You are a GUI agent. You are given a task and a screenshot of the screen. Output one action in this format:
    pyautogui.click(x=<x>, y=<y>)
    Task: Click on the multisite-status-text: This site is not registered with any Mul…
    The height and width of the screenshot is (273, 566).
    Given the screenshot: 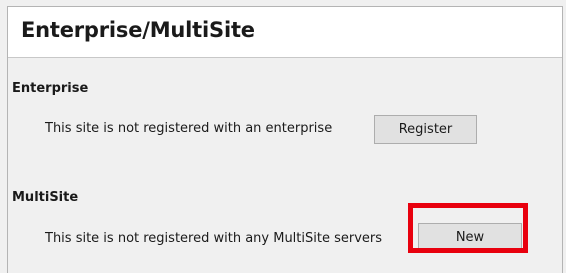 What is the action you would take?
    pyautogui.click(x=214, y=238)
    